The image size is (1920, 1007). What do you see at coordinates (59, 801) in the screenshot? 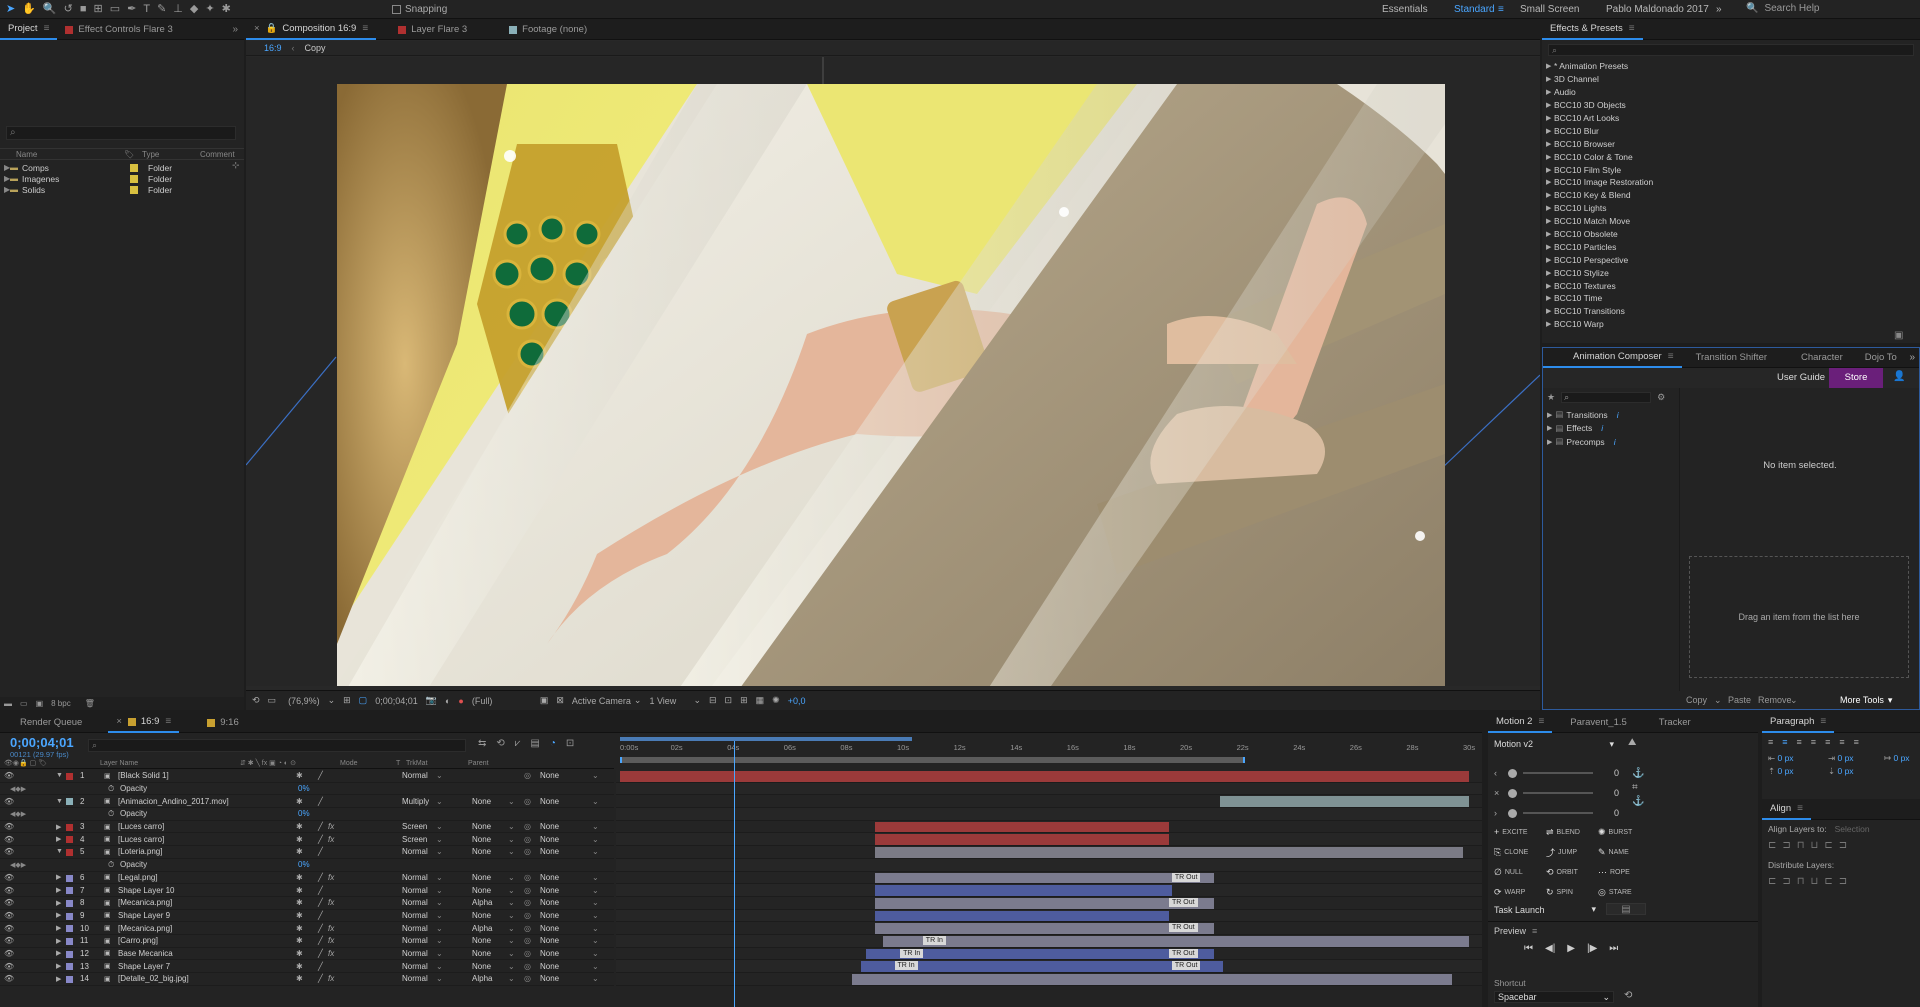
I see `expand-arrow-icon: ▼` at bounding box center [59, 801].